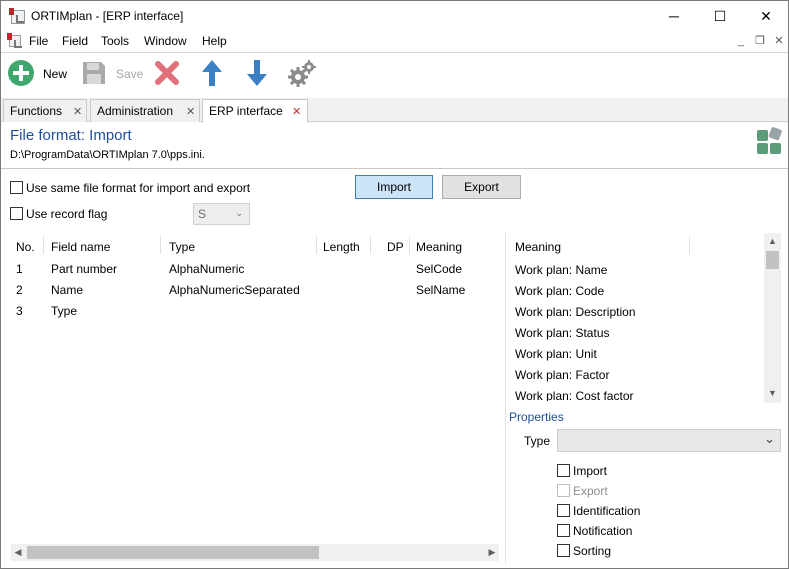 This screenshot has height=569, width=789. What do you see at coordinates (561, 270) in the screenshot?
I see `list-item: Work plan: Name` at bounding box center [561, 270].